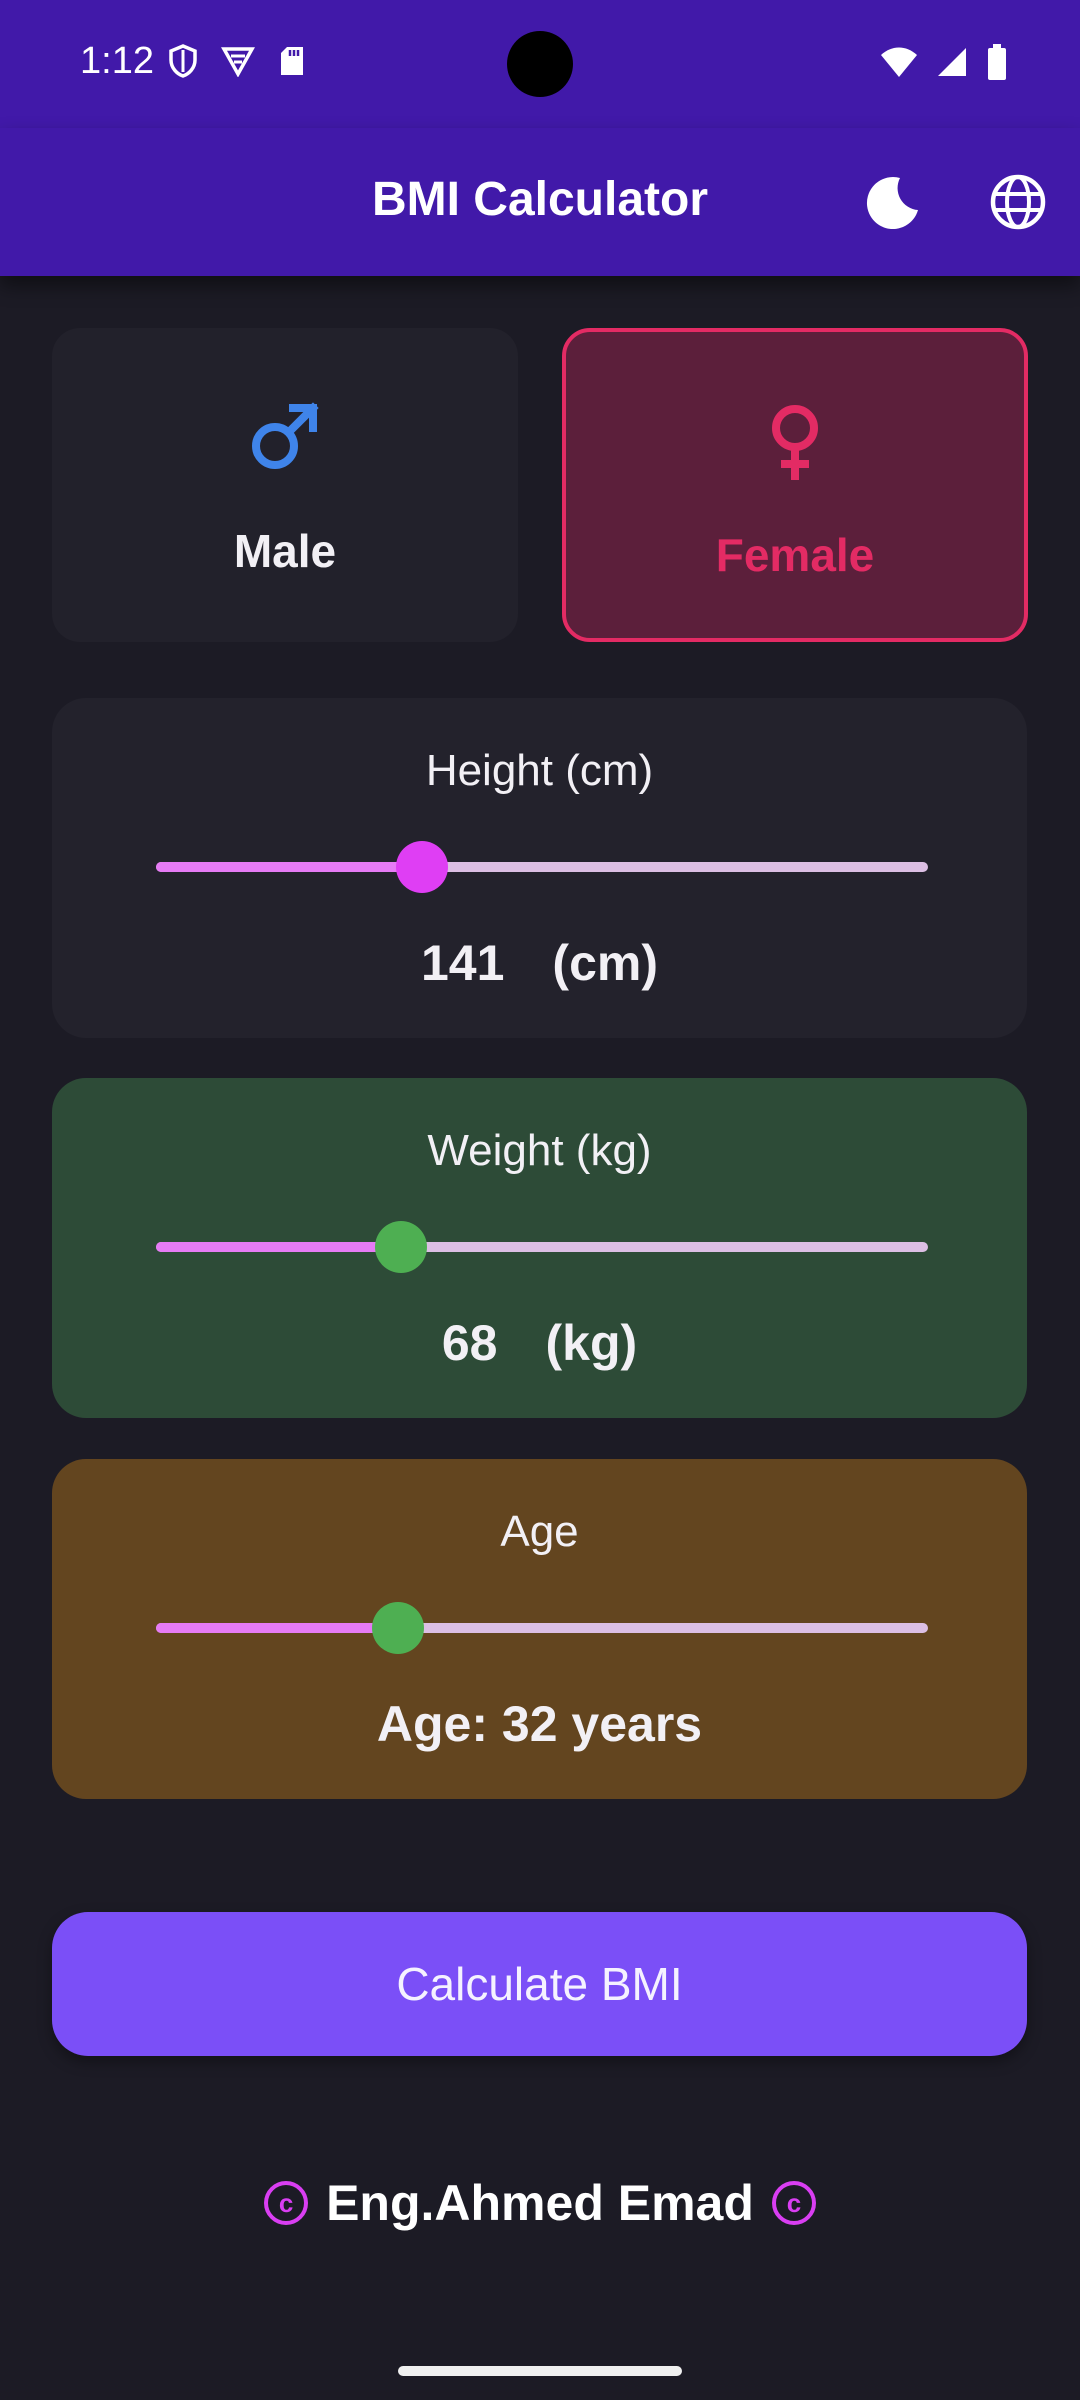 This screenshot has width=1080, height=2400. I want to click on height-card: Height (cm) 141 (cm), so click(539, 868).